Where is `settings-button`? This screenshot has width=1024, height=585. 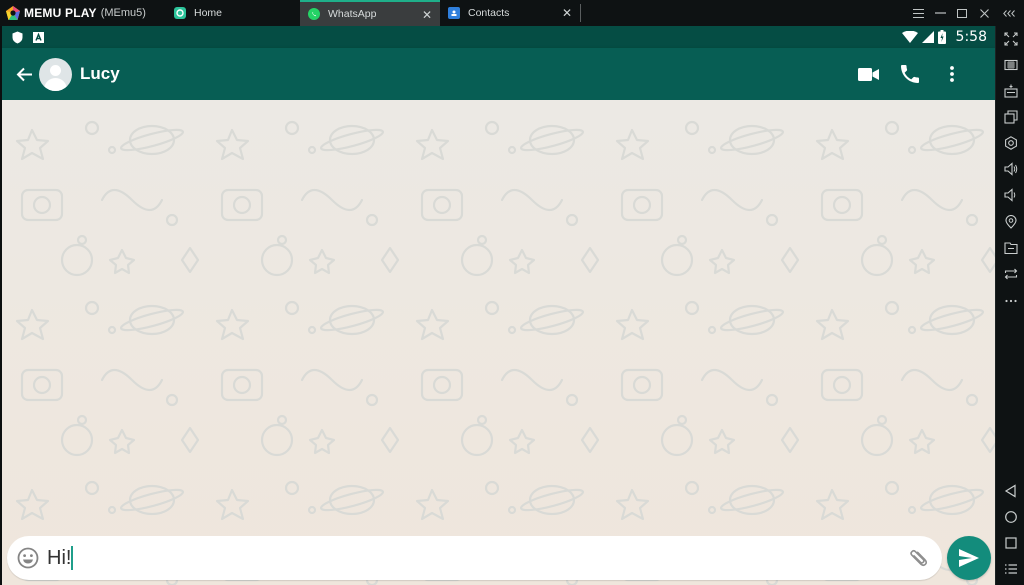
settings-button is located at coordinates (1010, 143).